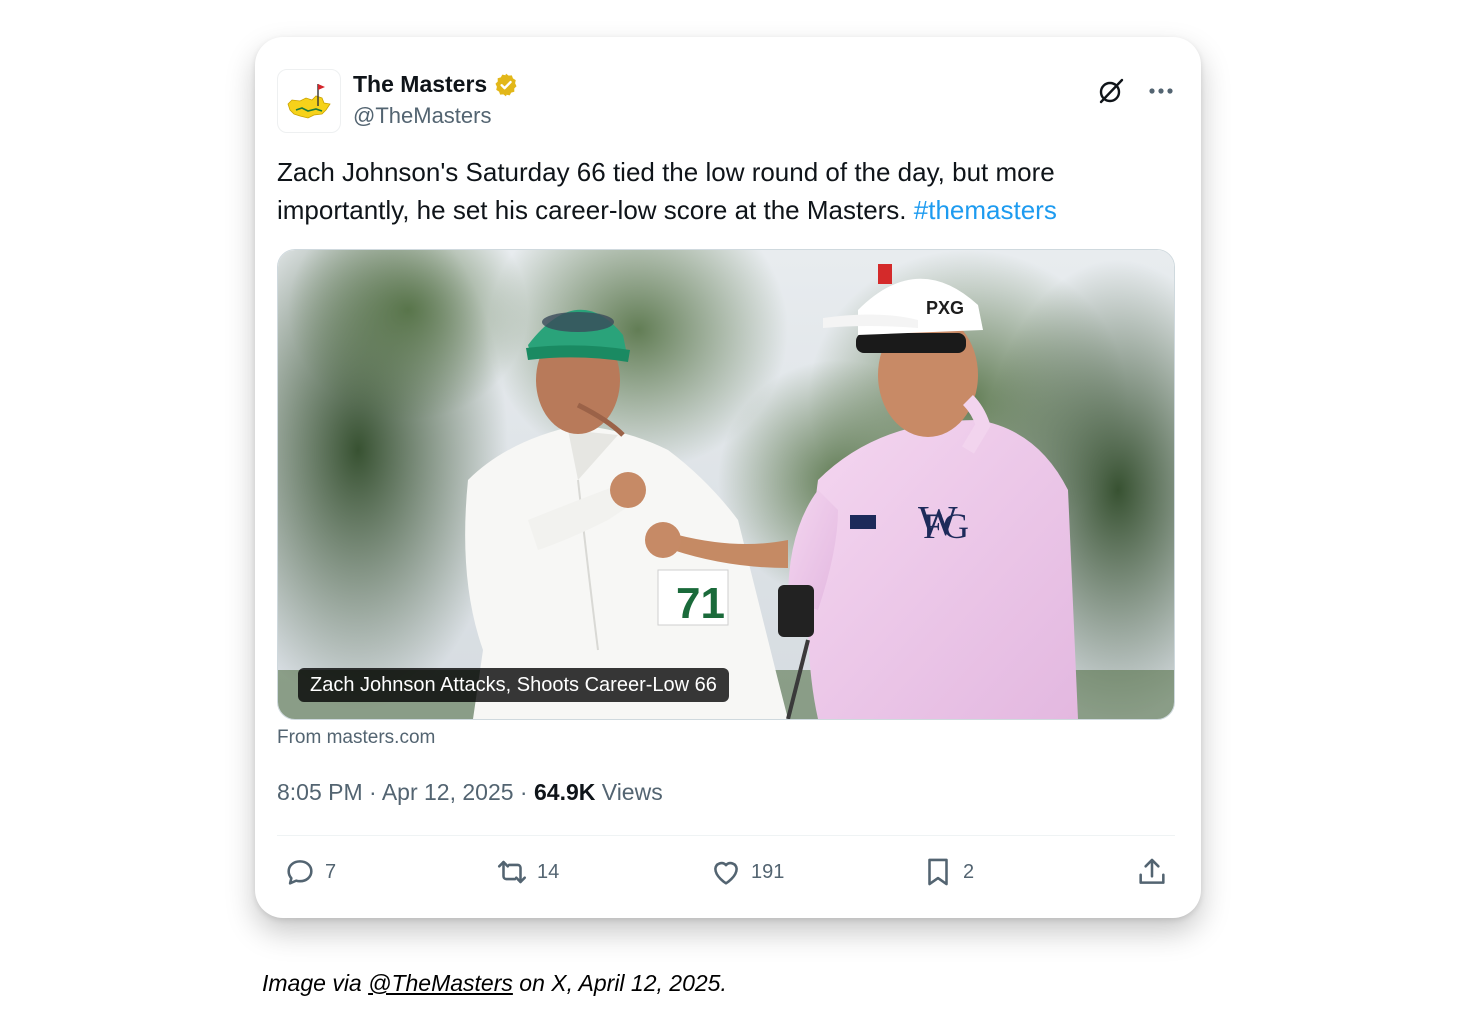 This screenshot has width=1466, height=1036. Describe the element at coordinates (564, 792) in the screenshot. I see `views-count: 64.9K` at that location.